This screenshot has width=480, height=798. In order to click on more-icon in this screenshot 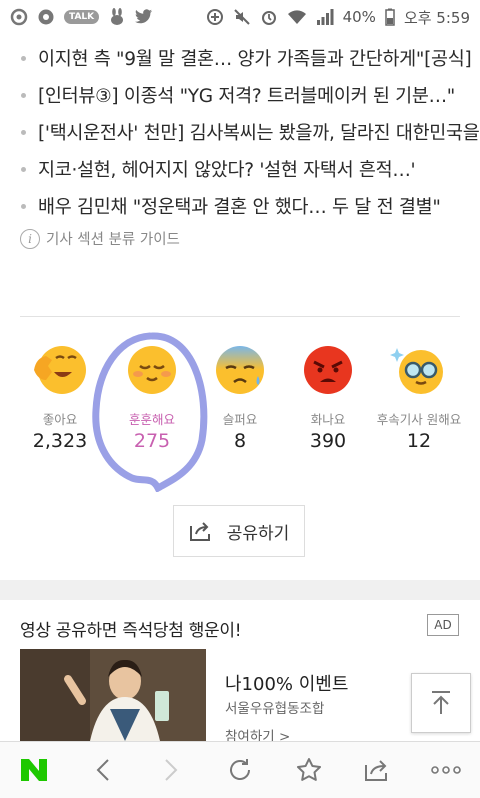, I will do `click(445, 770)`.